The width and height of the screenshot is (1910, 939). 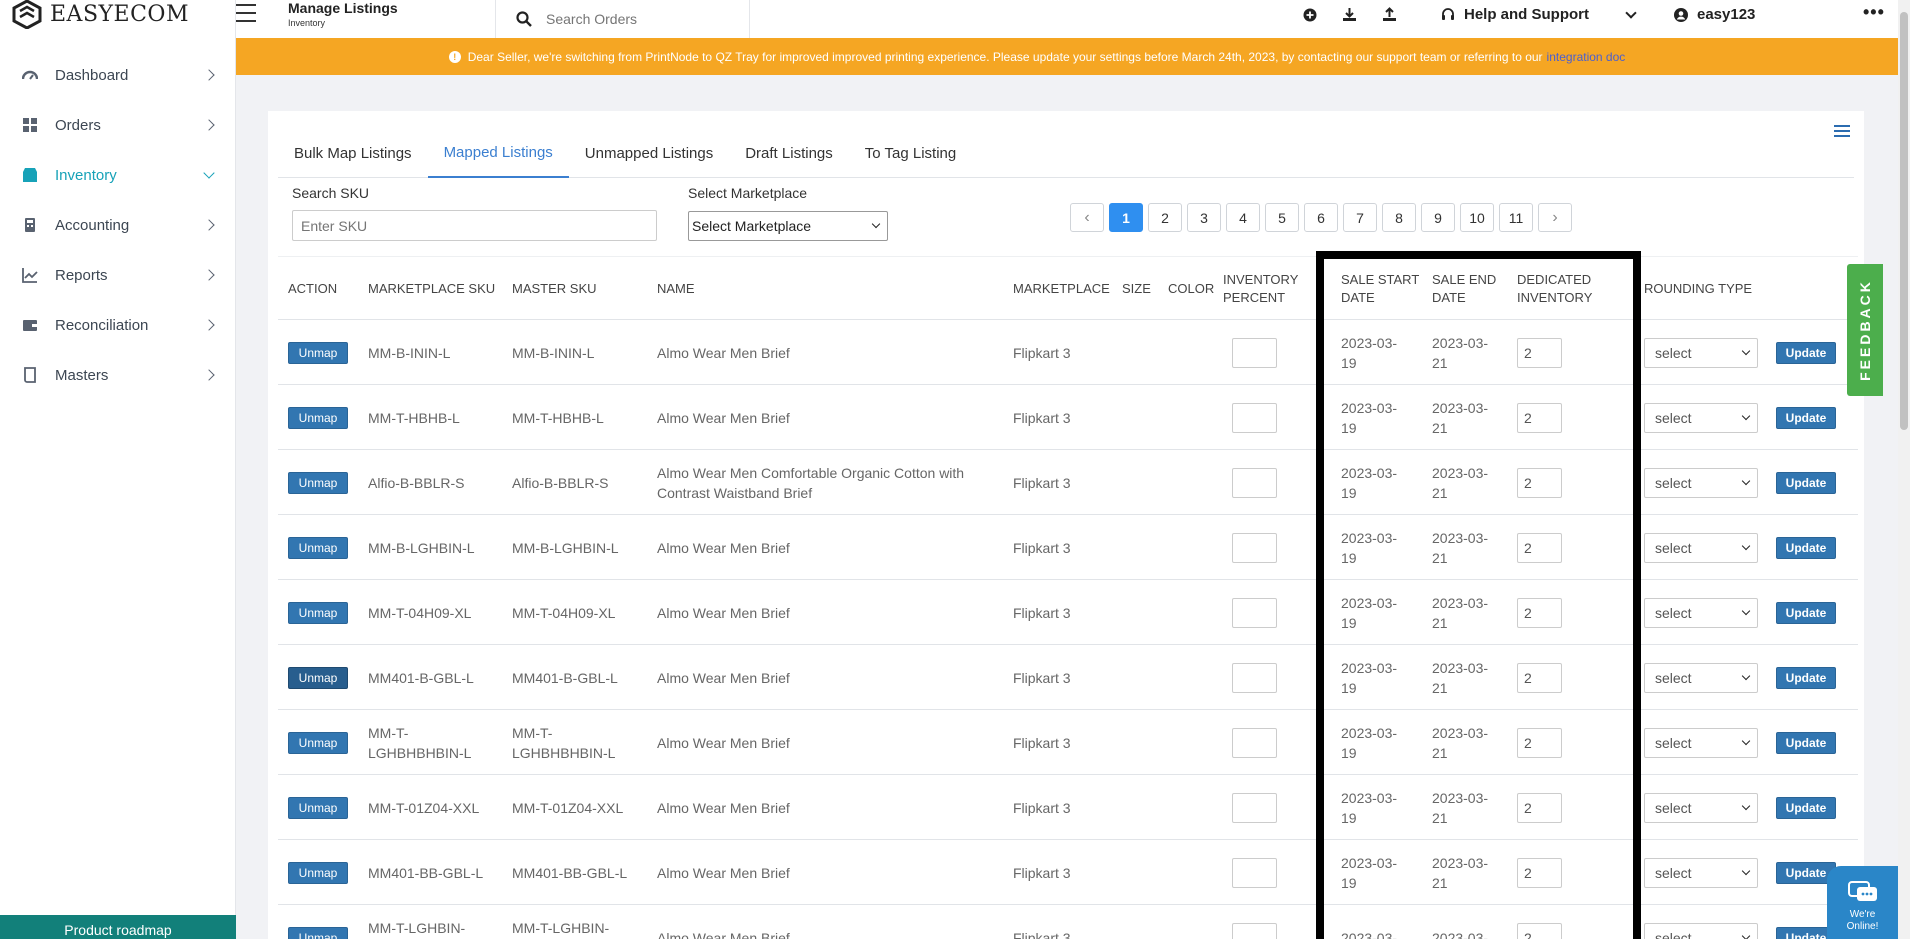 What do you see at coordinates (1321, 217) in the screenshot?
I see `page-button-6: 6` at bounding box center [1321, 217].